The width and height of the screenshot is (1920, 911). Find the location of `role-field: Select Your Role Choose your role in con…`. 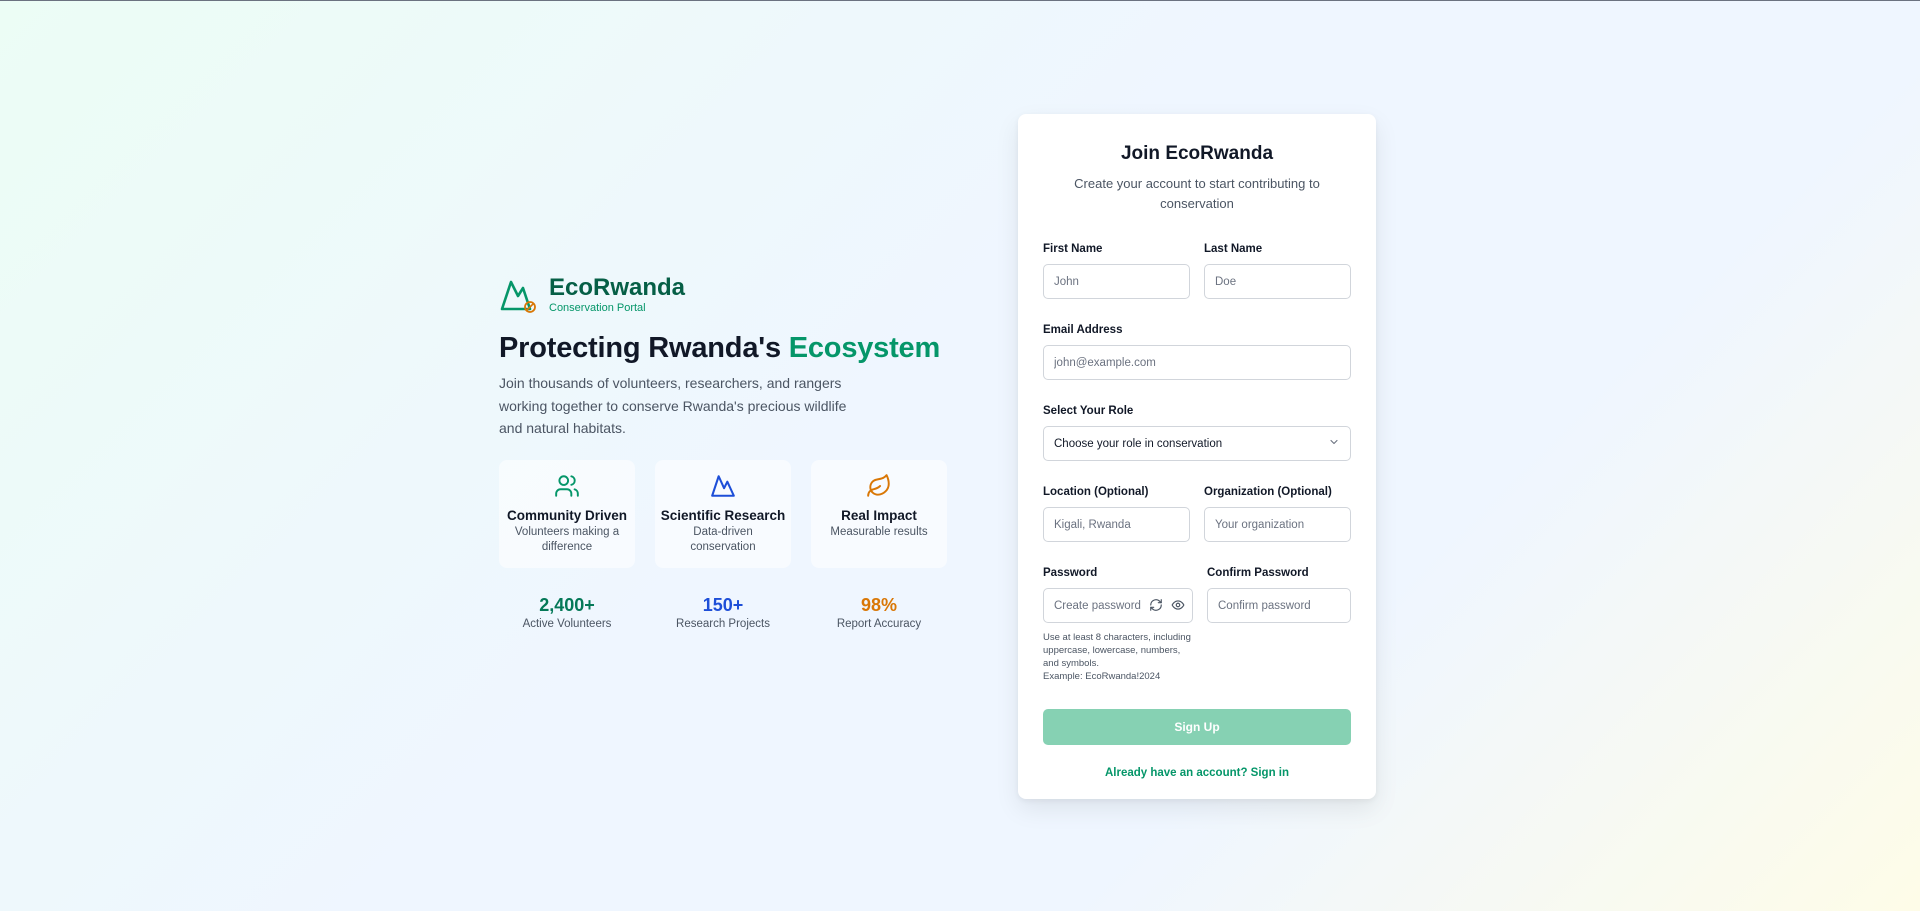

role-field: Select Your Role Choose your role in con… is located at coordinates (1197, 432).